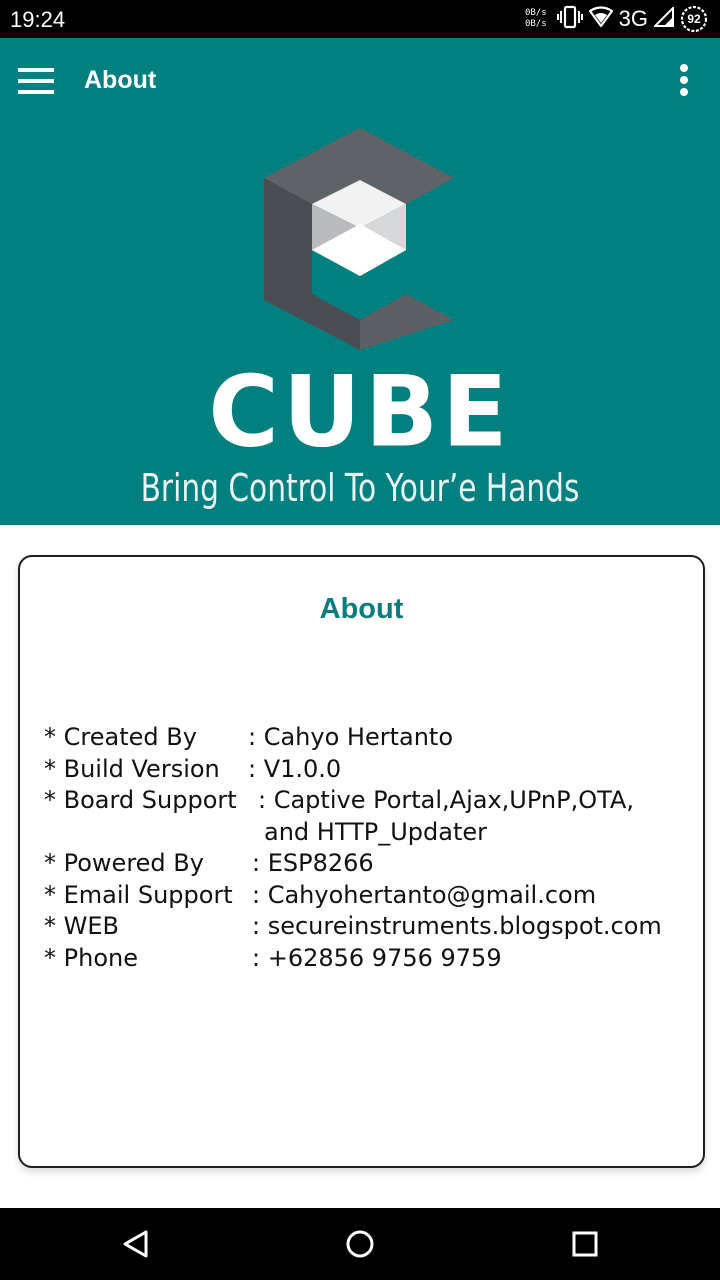  What do you see at coordinates (377, 957) in the screenshot?
I see `info-value: : +62856 9756 9759` at bounding box center [377, 957].